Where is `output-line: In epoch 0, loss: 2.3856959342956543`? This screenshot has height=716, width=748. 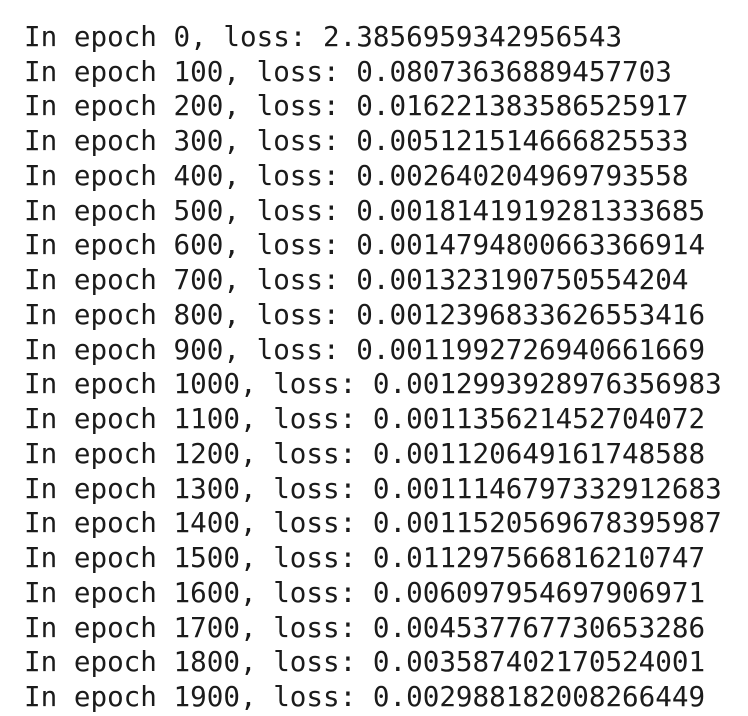
output-line: In epoch 0, loss: 2.3856959342956543 is located at coordinates (323, 36).